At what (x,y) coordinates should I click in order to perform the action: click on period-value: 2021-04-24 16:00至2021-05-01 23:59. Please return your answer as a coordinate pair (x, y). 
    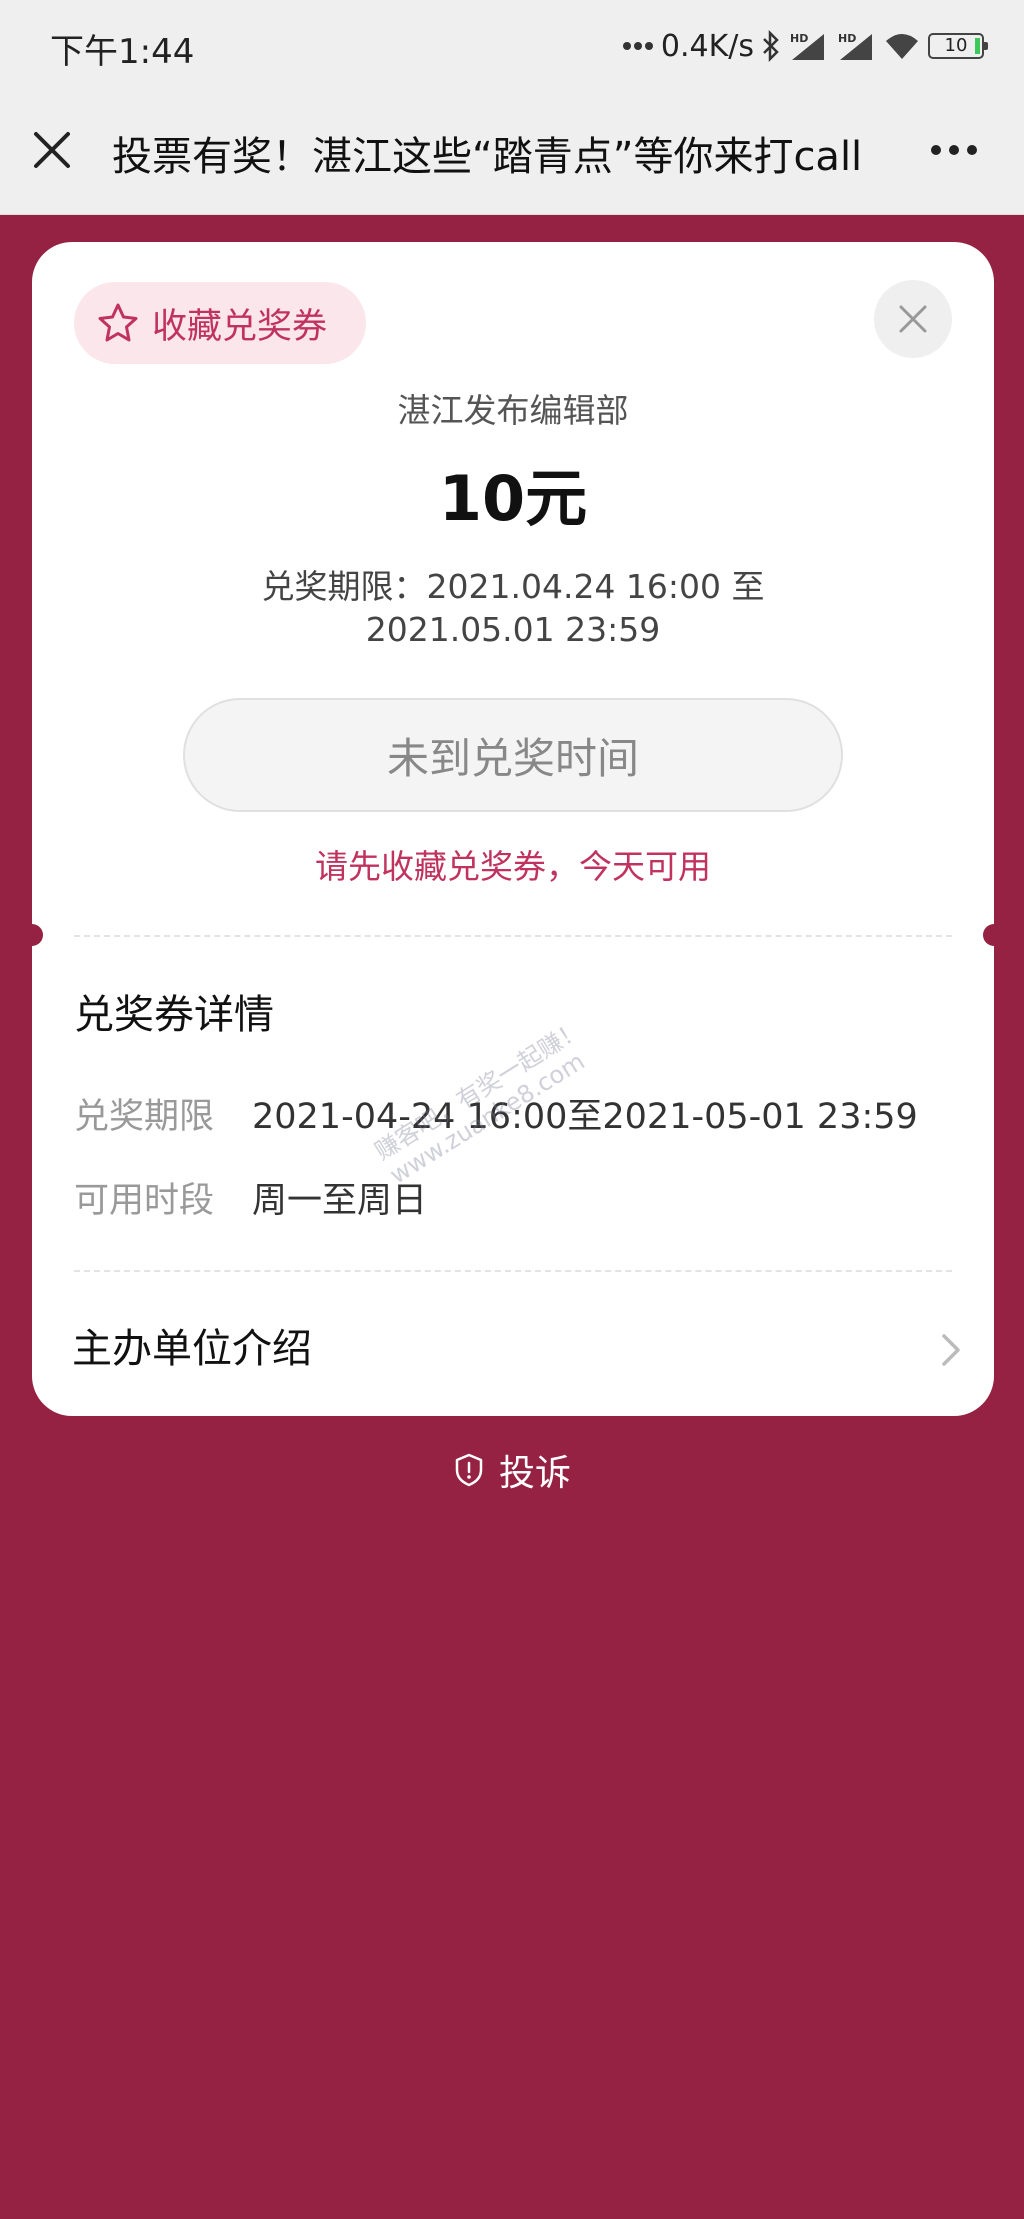
    Looking at the image, I should click on (585, 1117).